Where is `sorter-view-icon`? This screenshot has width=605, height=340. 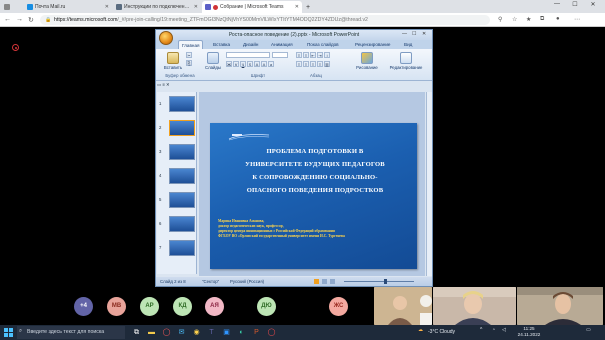
sorter-view-icon is located at coordinates (324, 281).